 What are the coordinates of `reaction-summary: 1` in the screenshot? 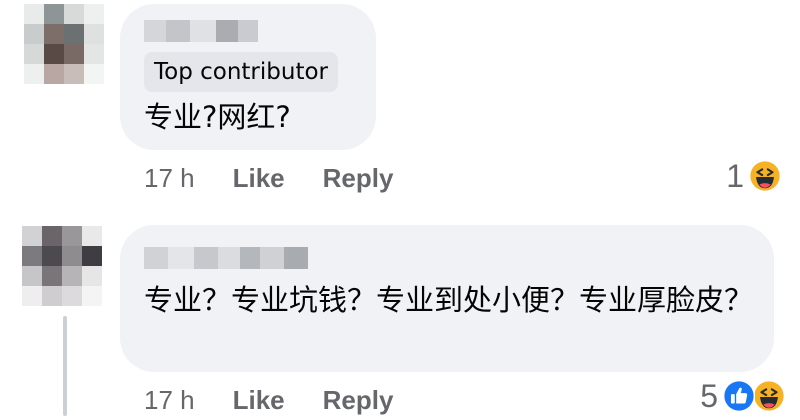 It's located at (754, 176).